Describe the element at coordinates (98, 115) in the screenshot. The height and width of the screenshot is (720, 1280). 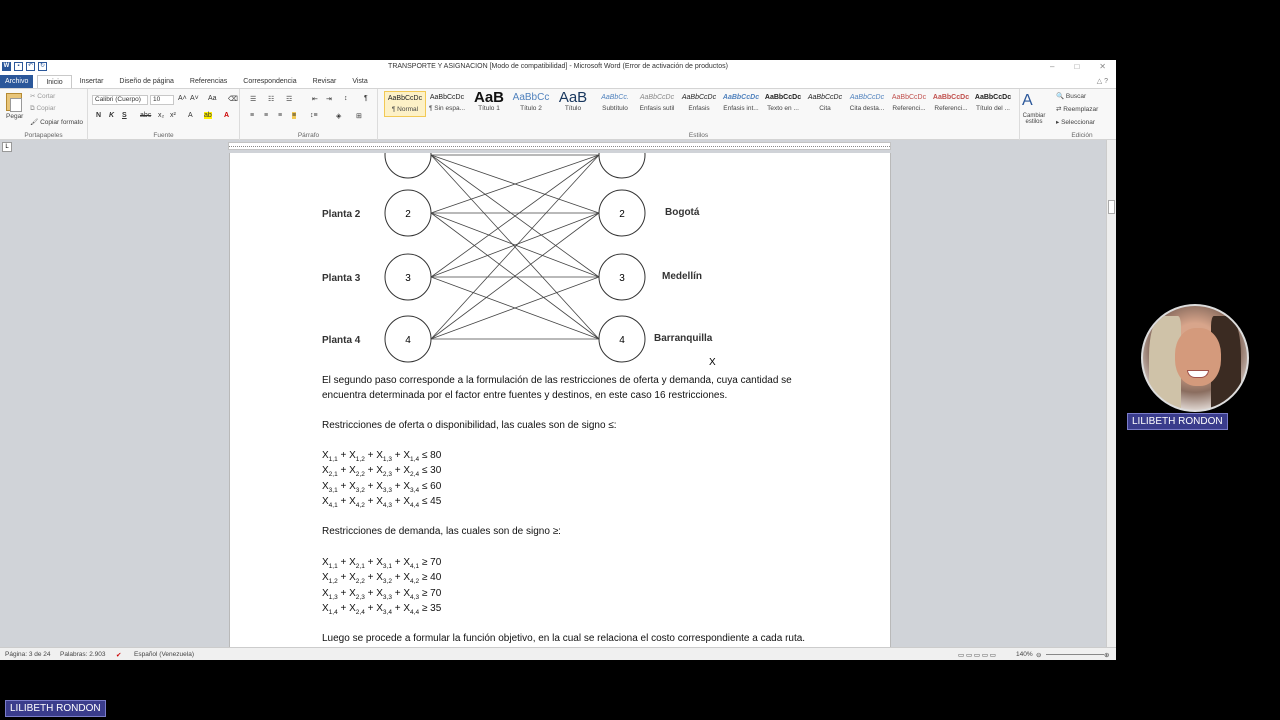
I see `bold-button: N` at that location.